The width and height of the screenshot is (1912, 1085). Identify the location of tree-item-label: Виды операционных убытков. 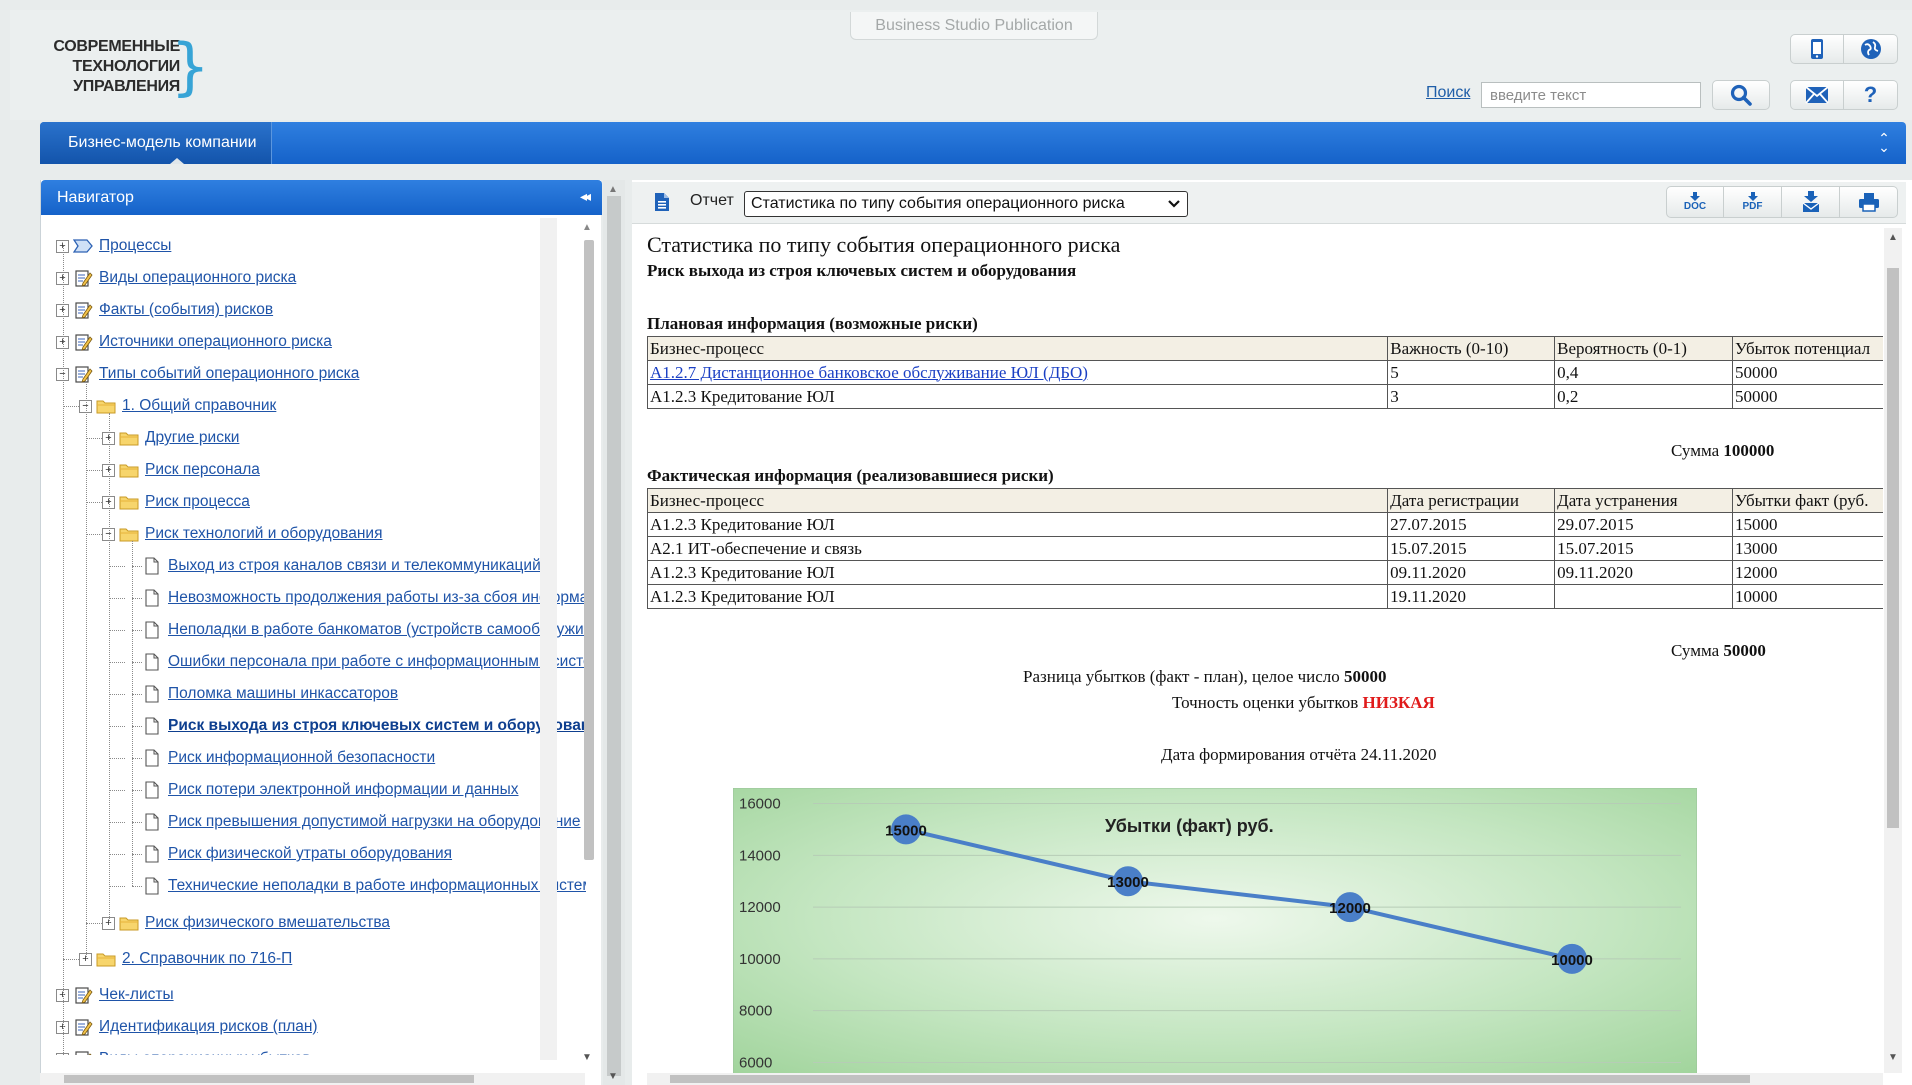
(205, 1052).